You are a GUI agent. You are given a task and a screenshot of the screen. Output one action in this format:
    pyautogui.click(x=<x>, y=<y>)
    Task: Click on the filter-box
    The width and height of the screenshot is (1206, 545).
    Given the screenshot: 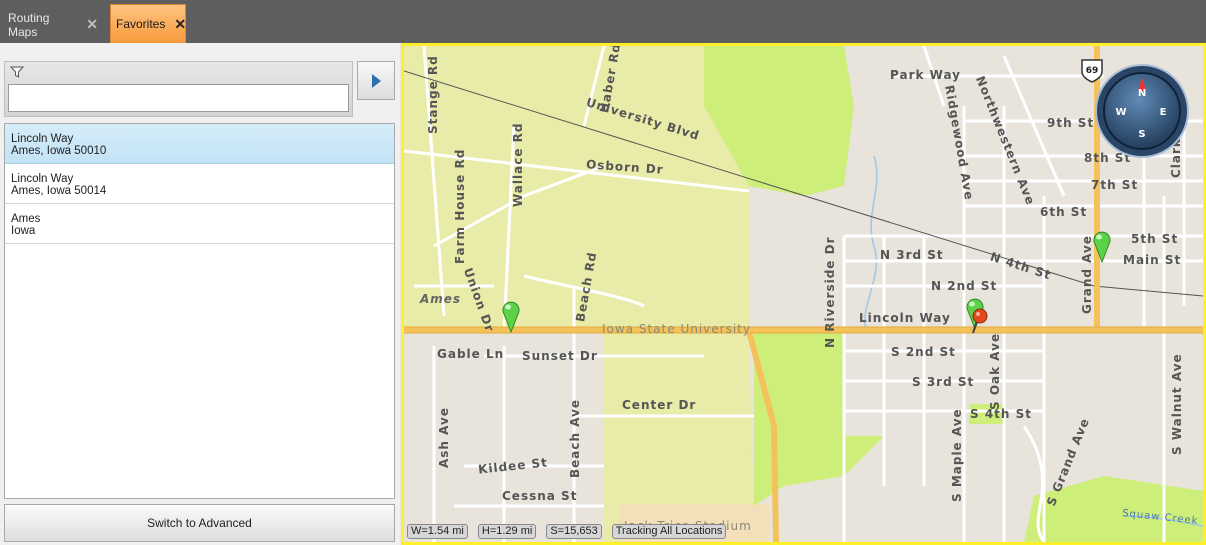 What is the action you would take?
    pyautogui.click(x=178, y=89)
    